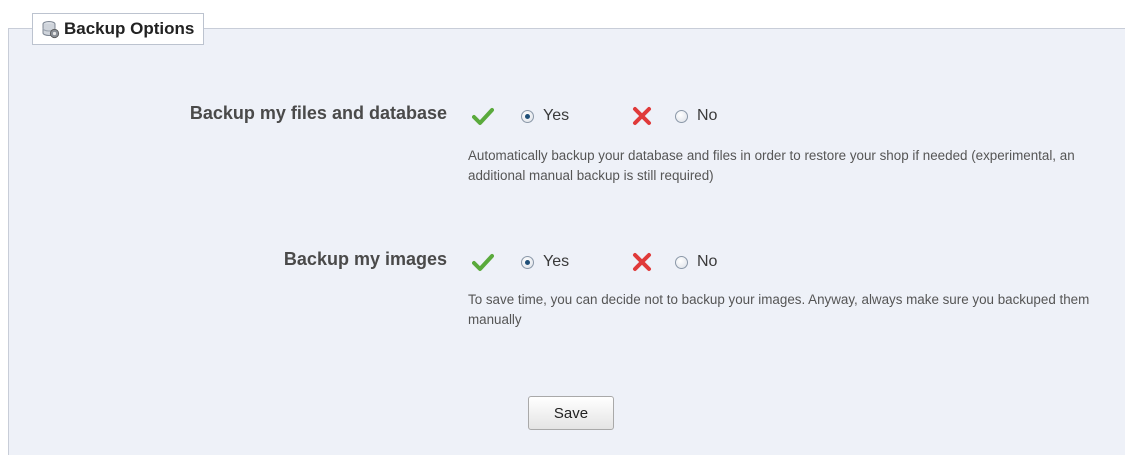 The width and height of the screenshot is (1125, 455). Describe the element at coordinates (527, 262) in the screenshot. I see `backup-images-yes-radio` at that location.